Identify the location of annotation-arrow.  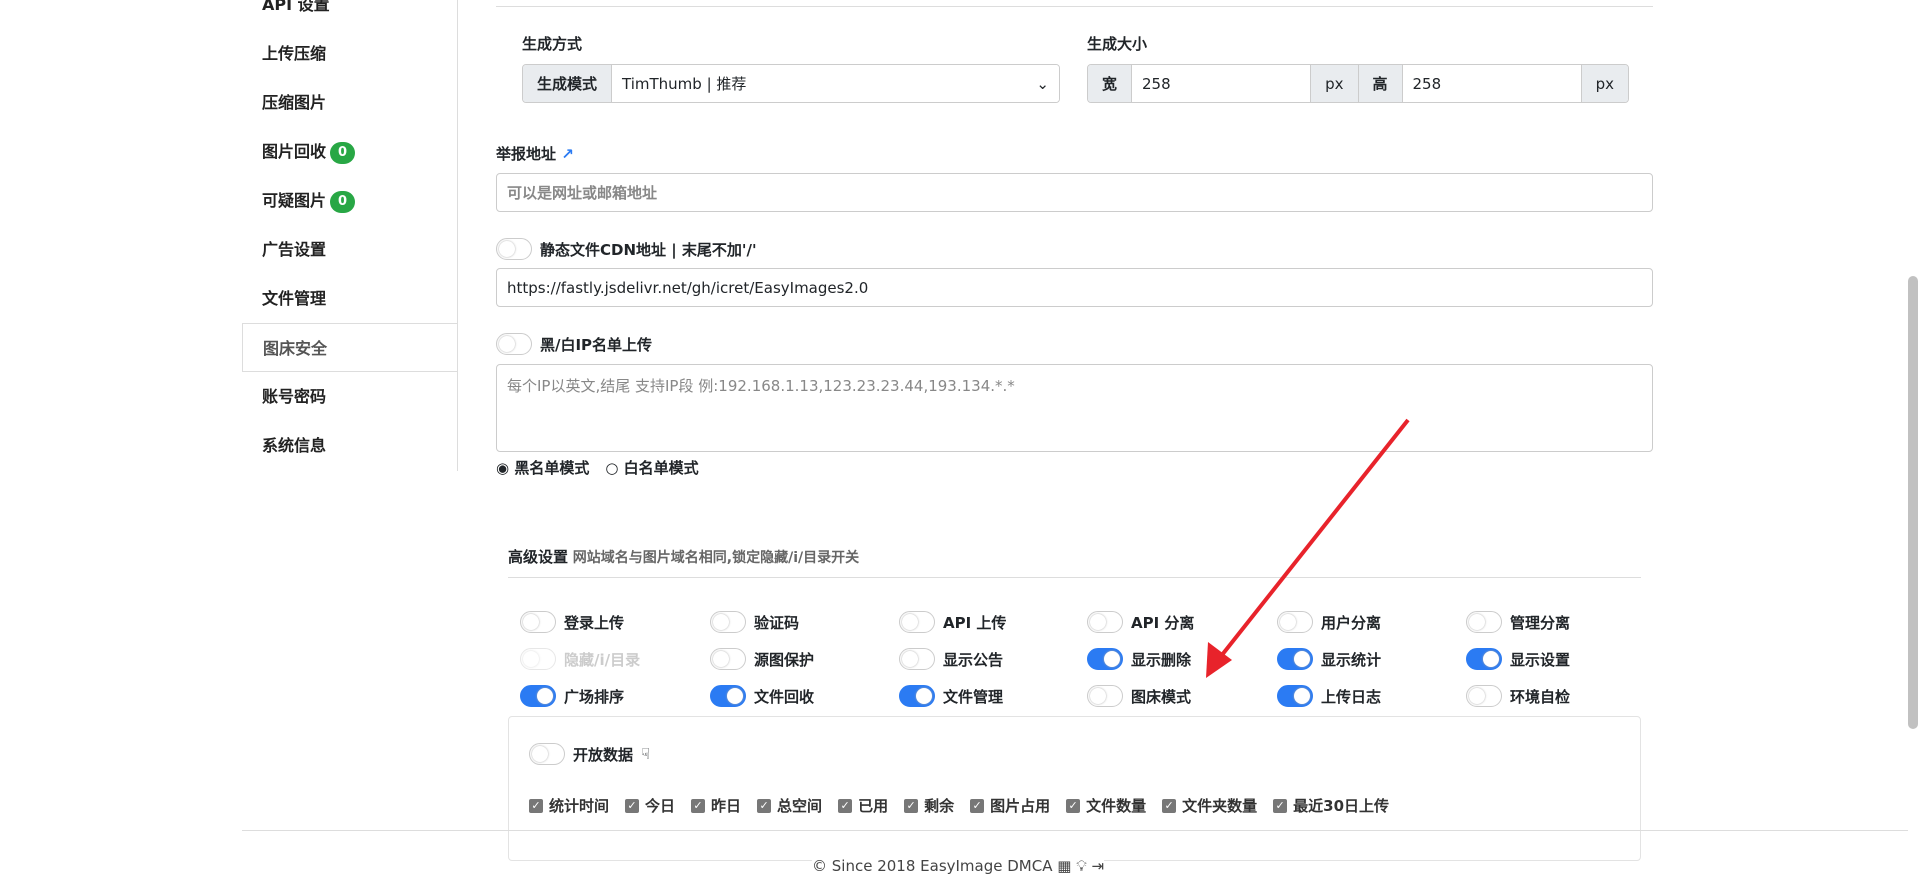
(1308, 548).